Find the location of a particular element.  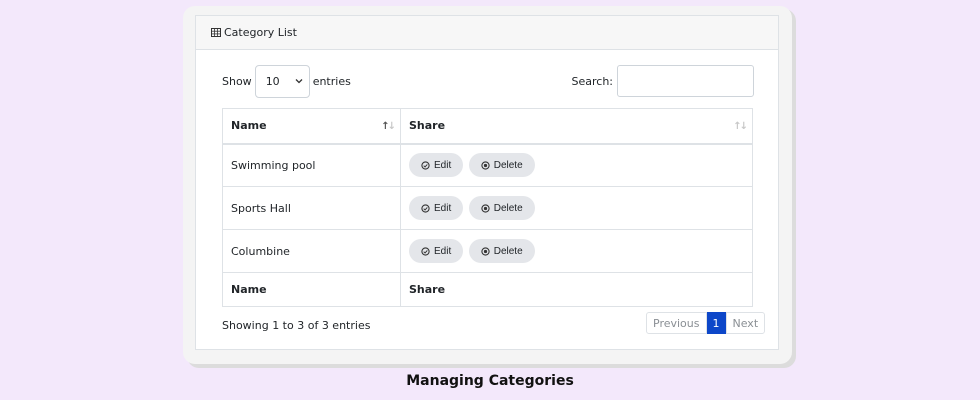

previous-page-button: Previous is located at coordinates (676, 323).